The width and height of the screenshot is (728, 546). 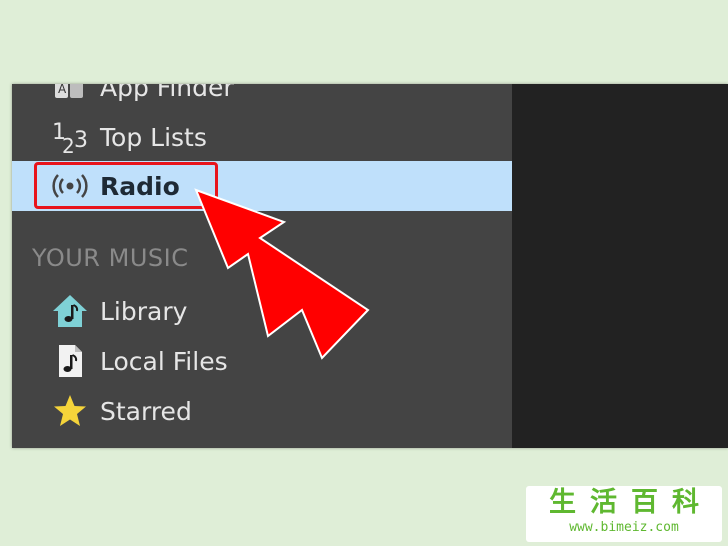 What do you see at coordinates (62, 90) in the screenshot?
I see `svg-text: A` at bounding box center [62, 90].